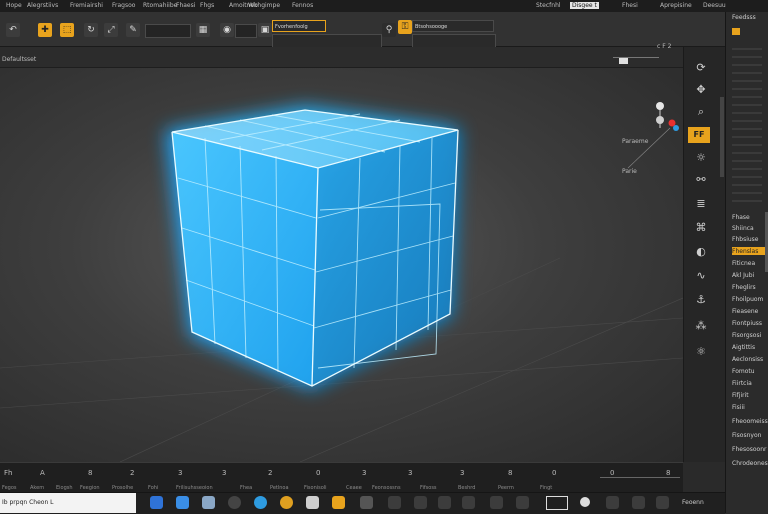 The width and height of the screenshot is (768, 514). Describe the element at coordinates (740, 395) in the screenshot. I see `panel-item: Fifjirit` at that location.